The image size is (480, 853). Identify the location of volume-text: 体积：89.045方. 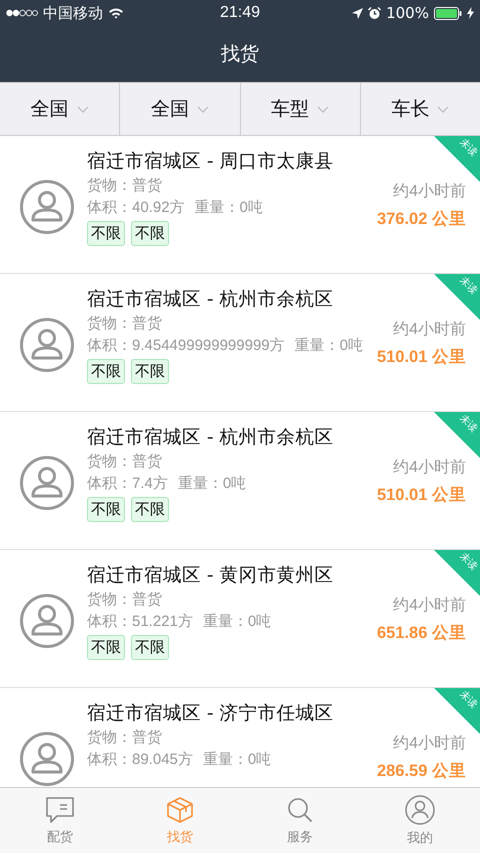
(140, 759).